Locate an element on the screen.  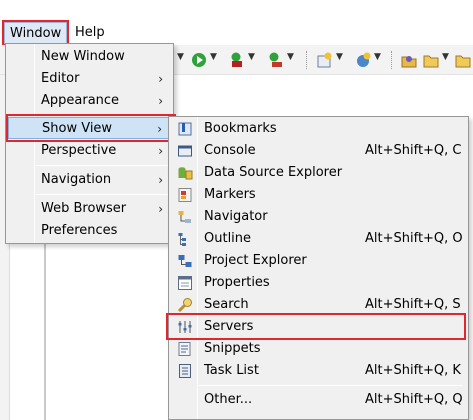
menu-item-label: Show View is located at coordinates (77, 128).